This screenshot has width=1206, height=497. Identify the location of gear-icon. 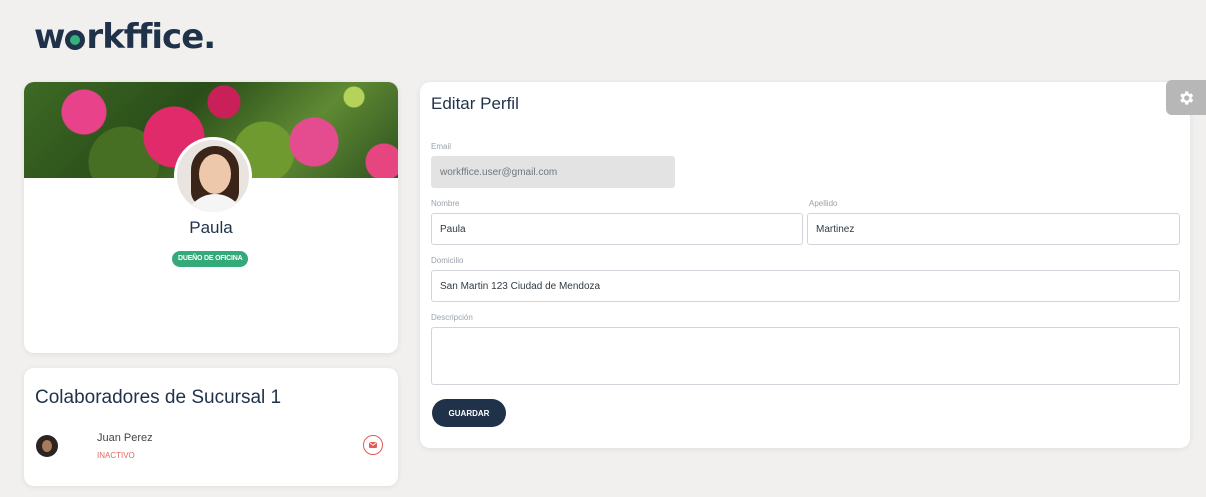
(1187, 97).